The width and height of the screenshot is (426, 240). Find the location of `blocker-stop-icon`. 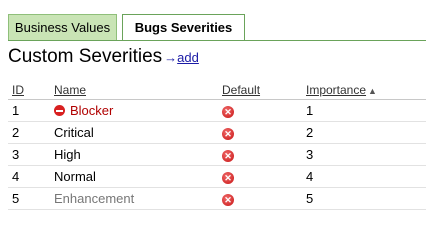

blocker-stop-icon is located at coordinates (59, 110).